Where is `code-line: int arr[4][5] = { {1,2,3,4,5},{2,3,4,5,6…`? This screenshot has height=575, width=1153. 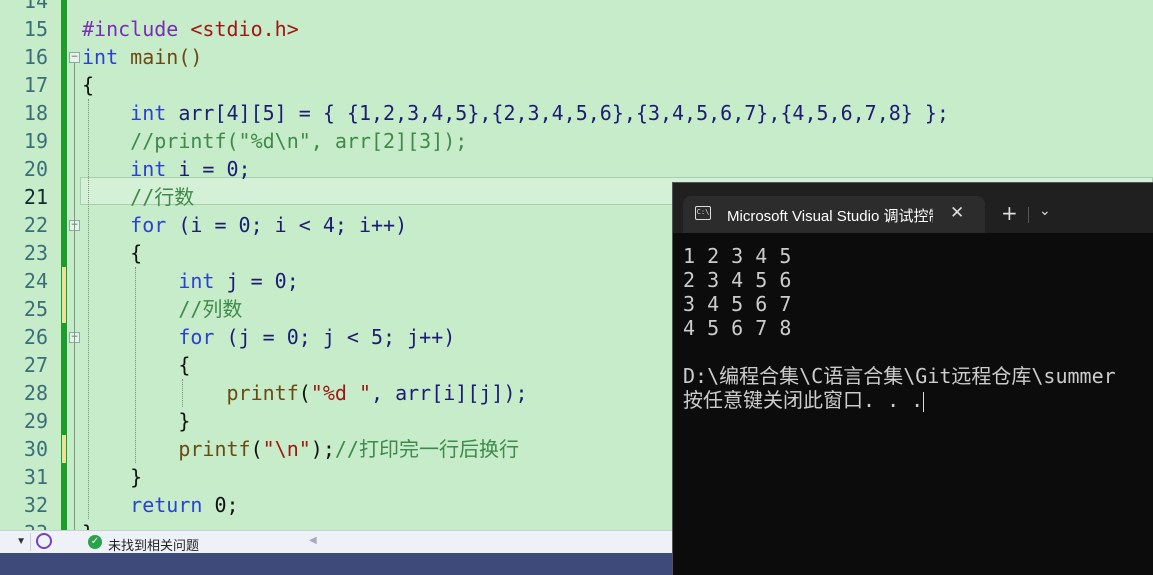 code-line: int arr[4][5] = { {1,2,3,4,5},{2,3,4,5,6… is located at coordinates (515, 113).